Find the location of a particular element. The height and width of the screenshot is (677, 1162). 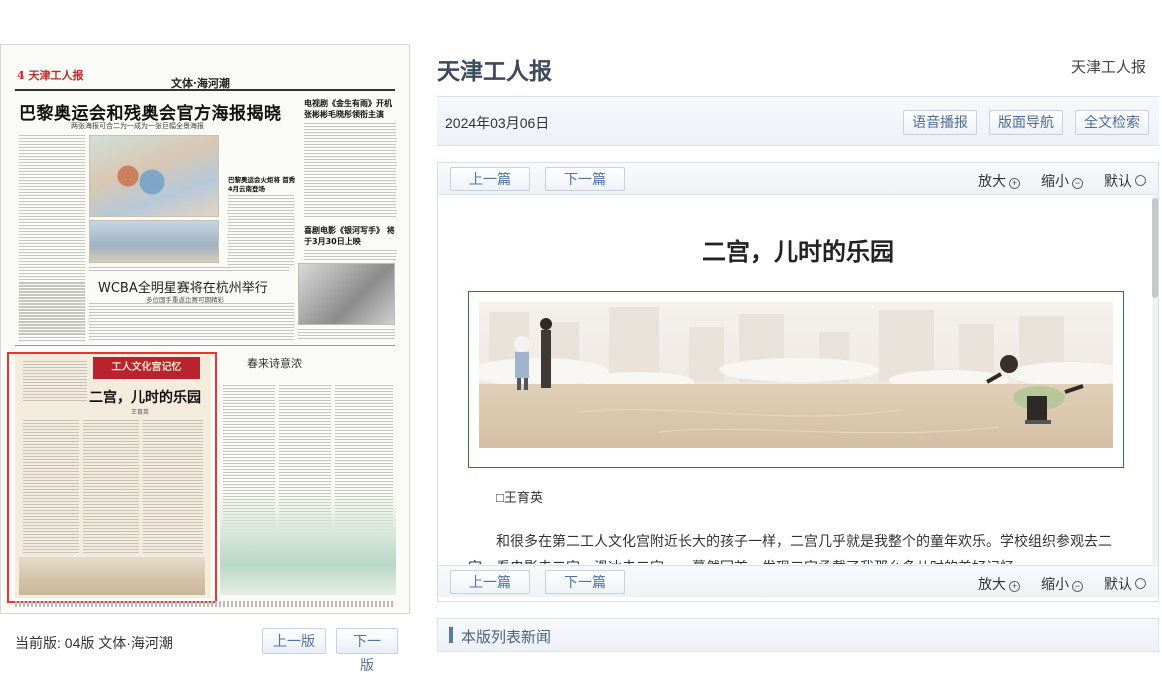

section-marker is located at coordinates (451, 635).